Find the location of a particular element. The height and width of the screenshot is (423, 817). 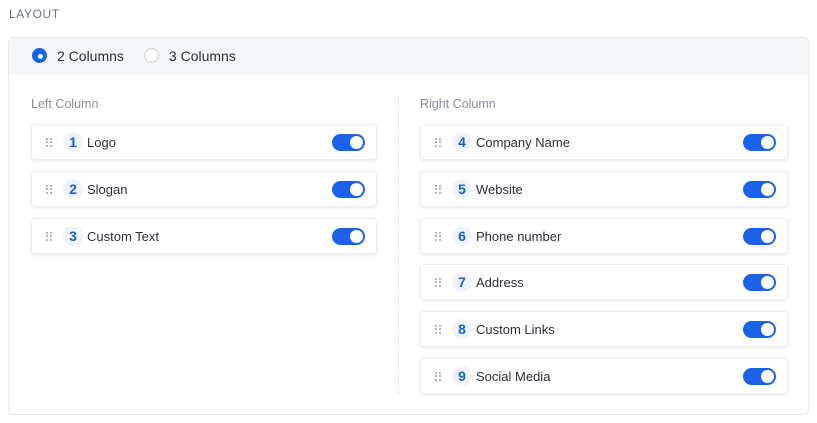

column-count-selector: 2 Columns 3 Columns is located at coordinates (408, 56).